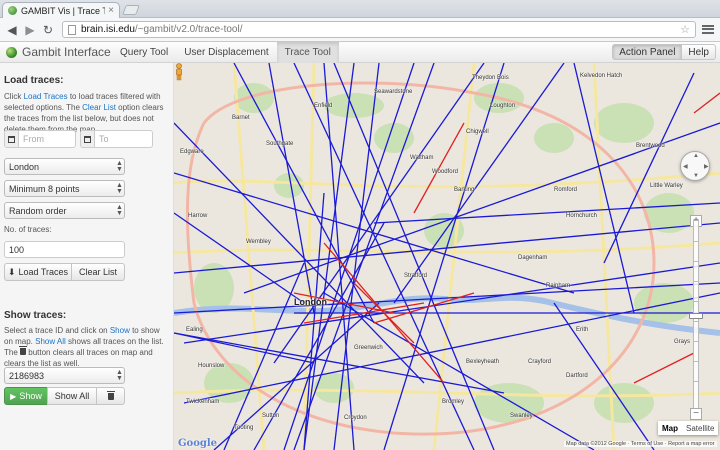  What do you see at coordinates (670, 428) in the screenshot?
I see `map-type-map: Map` at bounding box center [670, 428].